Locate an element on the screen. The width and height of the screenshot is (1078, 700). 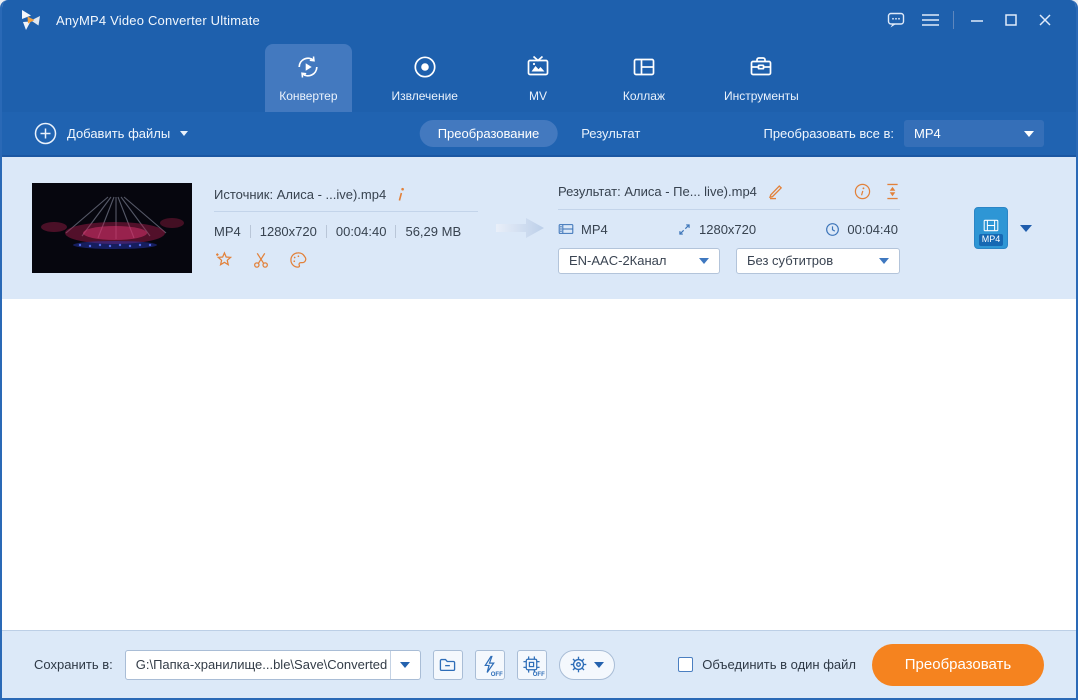
convert-all-group: Преобразовать все в: MP4 is located at coordinates (903, 133).